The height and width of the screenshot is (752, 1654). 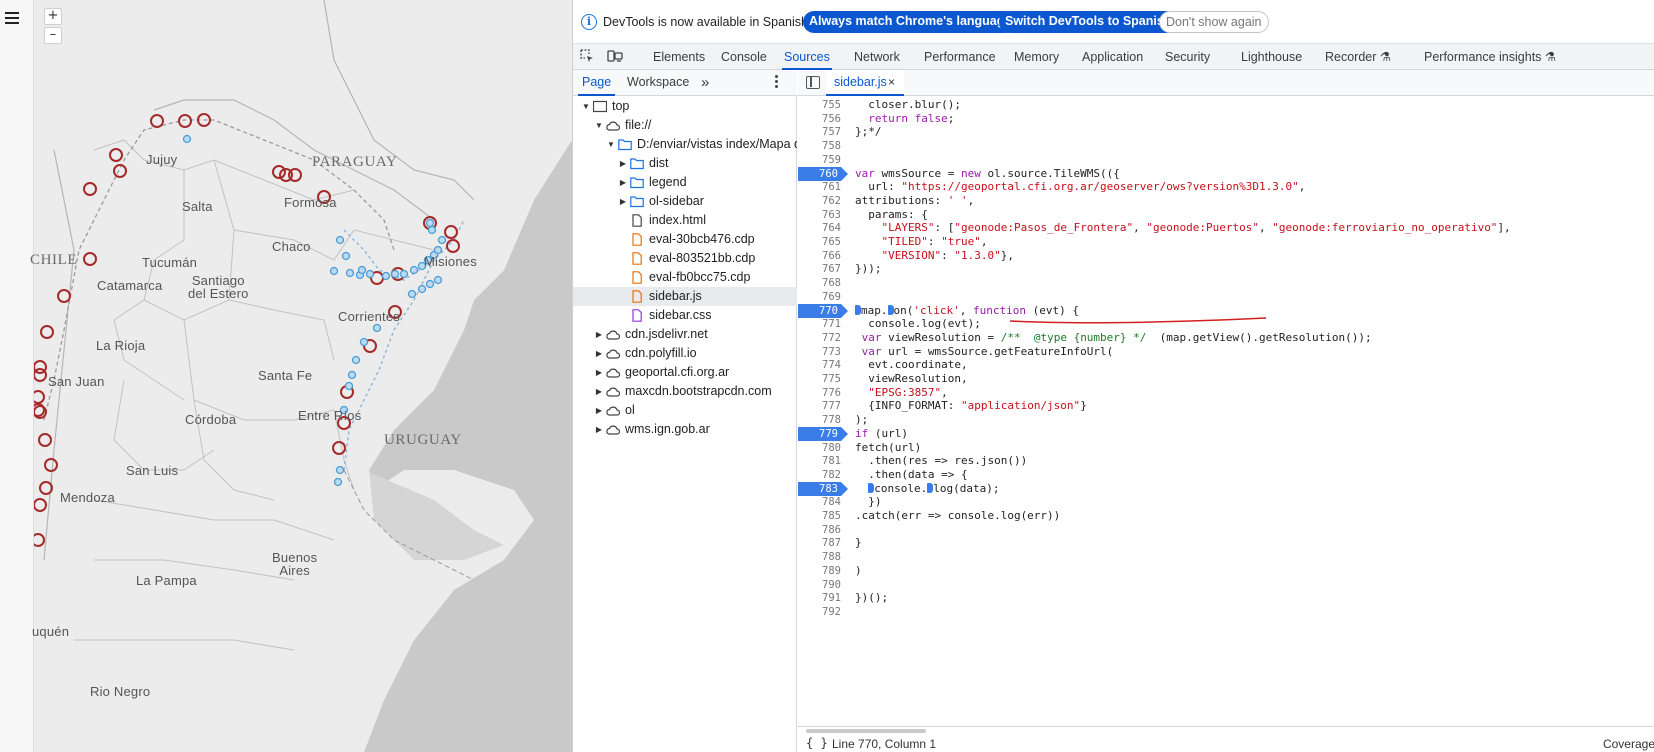 I want to click on code-line: 776 "EPSG:3857",, so click(x=1226, y=393).